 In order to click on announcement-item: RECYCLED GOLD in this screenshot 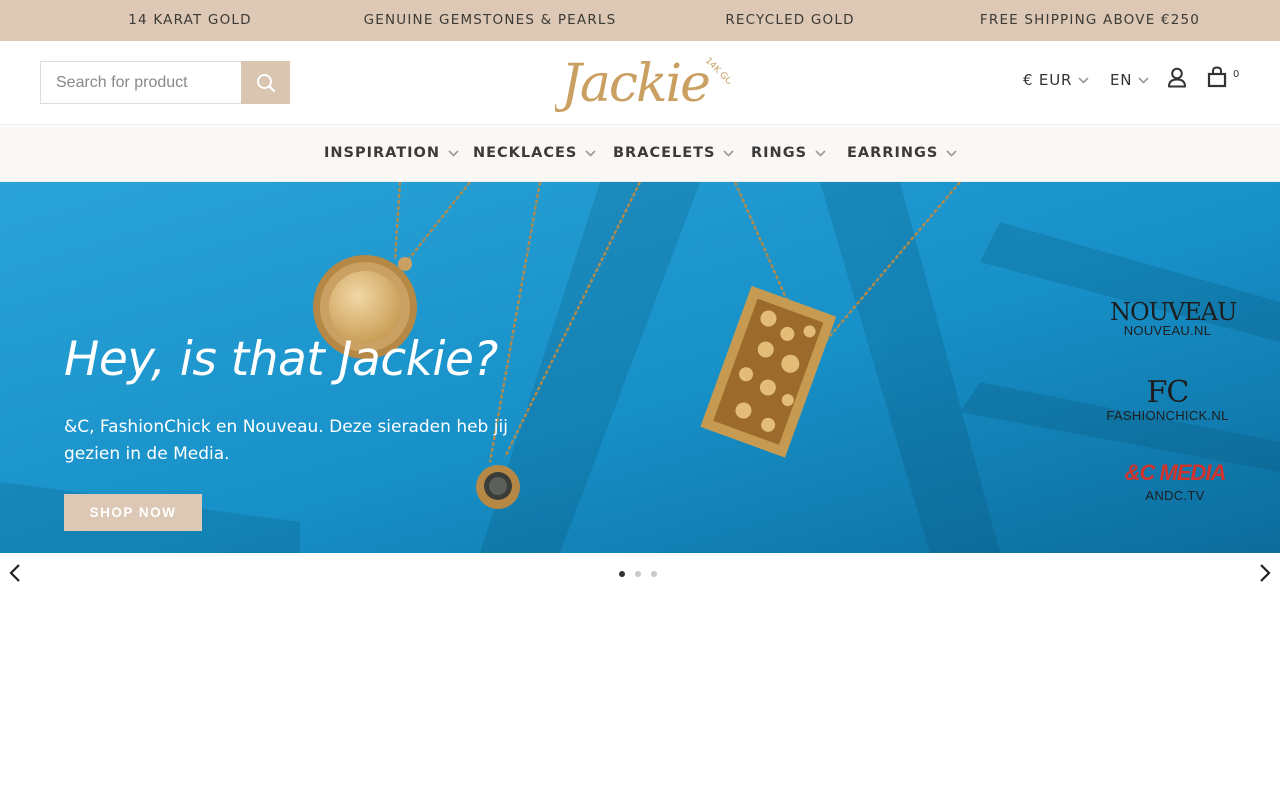, I will do `click(790, 20)`.